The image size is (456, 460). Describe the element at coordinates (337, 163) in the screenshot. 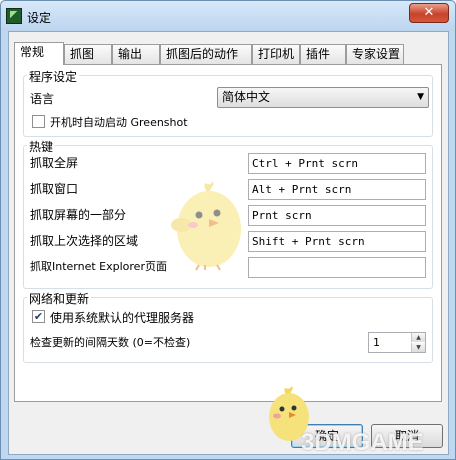

I see `hotkey-field-fullscreen: Ctrl + Prnt scrn` at that location.